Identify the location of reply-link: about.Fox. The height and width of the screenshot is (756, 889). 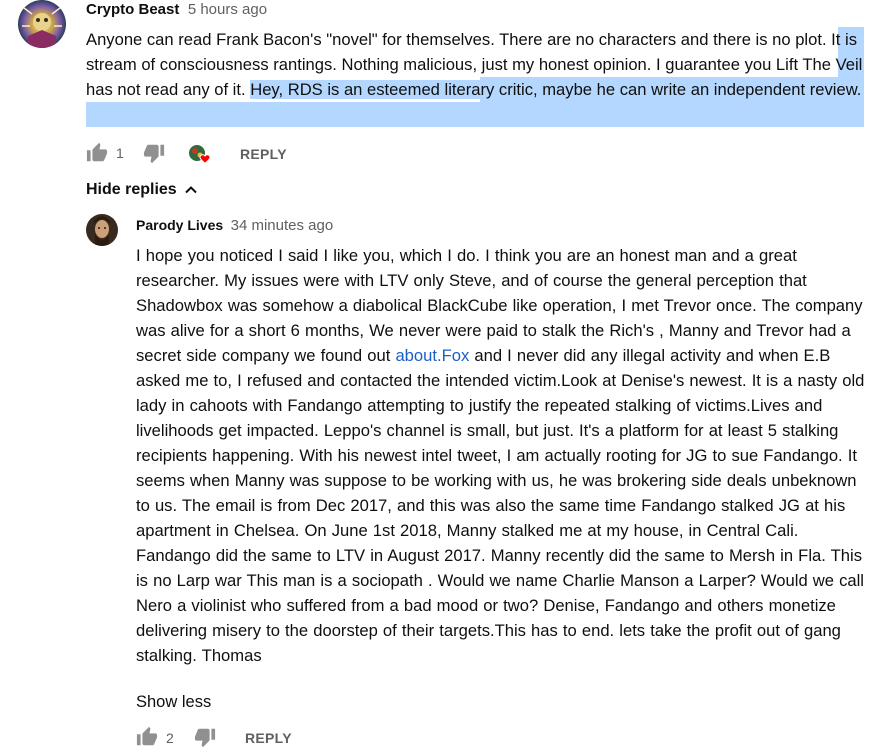
(432, 355).